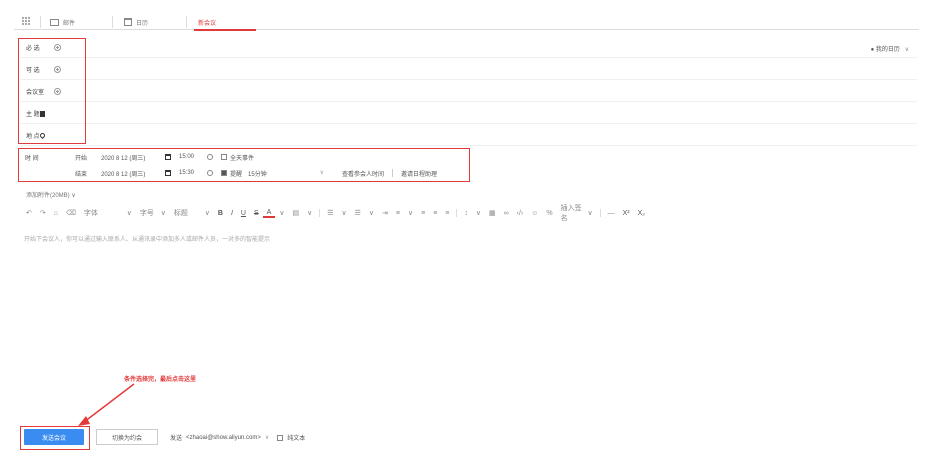 The width and height of the screenshot is (925, 472). Describe the element at coordinates (468, 114) in the screenshot. I see `subject-row: 主 题` at that location.